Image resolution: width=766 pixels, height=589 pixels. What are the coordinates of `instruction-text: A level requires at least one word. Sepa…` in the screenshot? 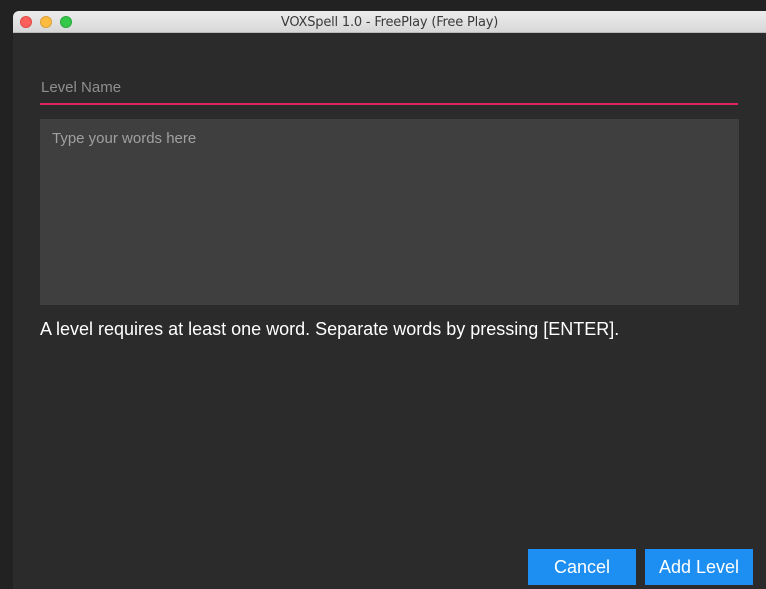 It's located at (330, 329).